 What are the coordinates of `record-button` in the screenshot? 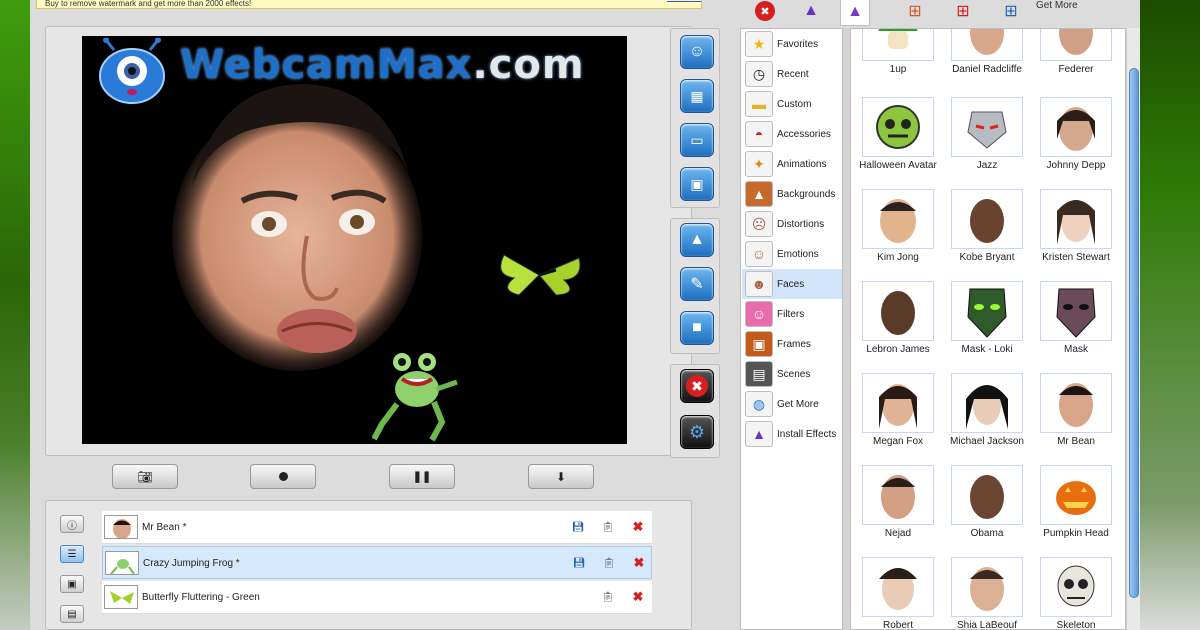 It's located at (283, 476).